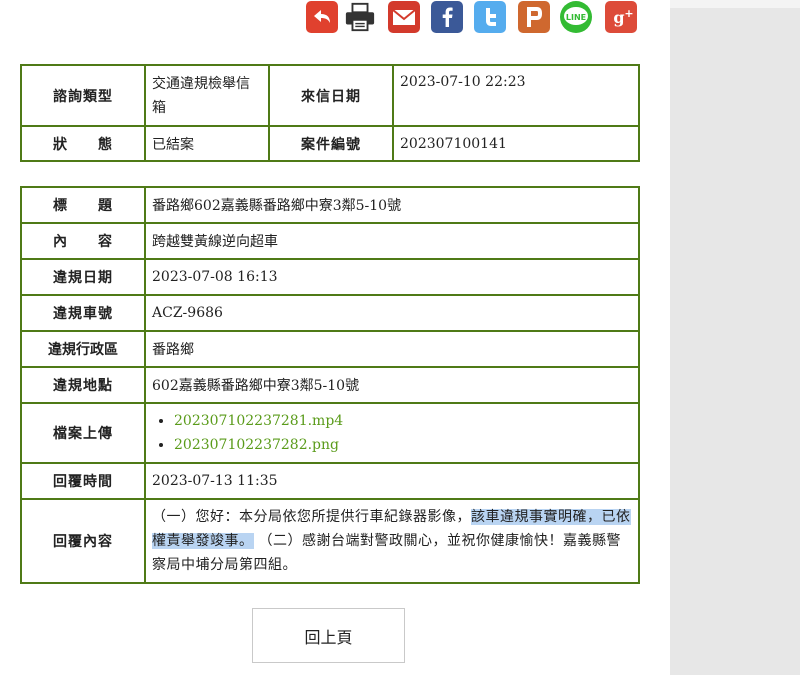  I want to click on violation-date-label: 違規日期, so click(83, 277).